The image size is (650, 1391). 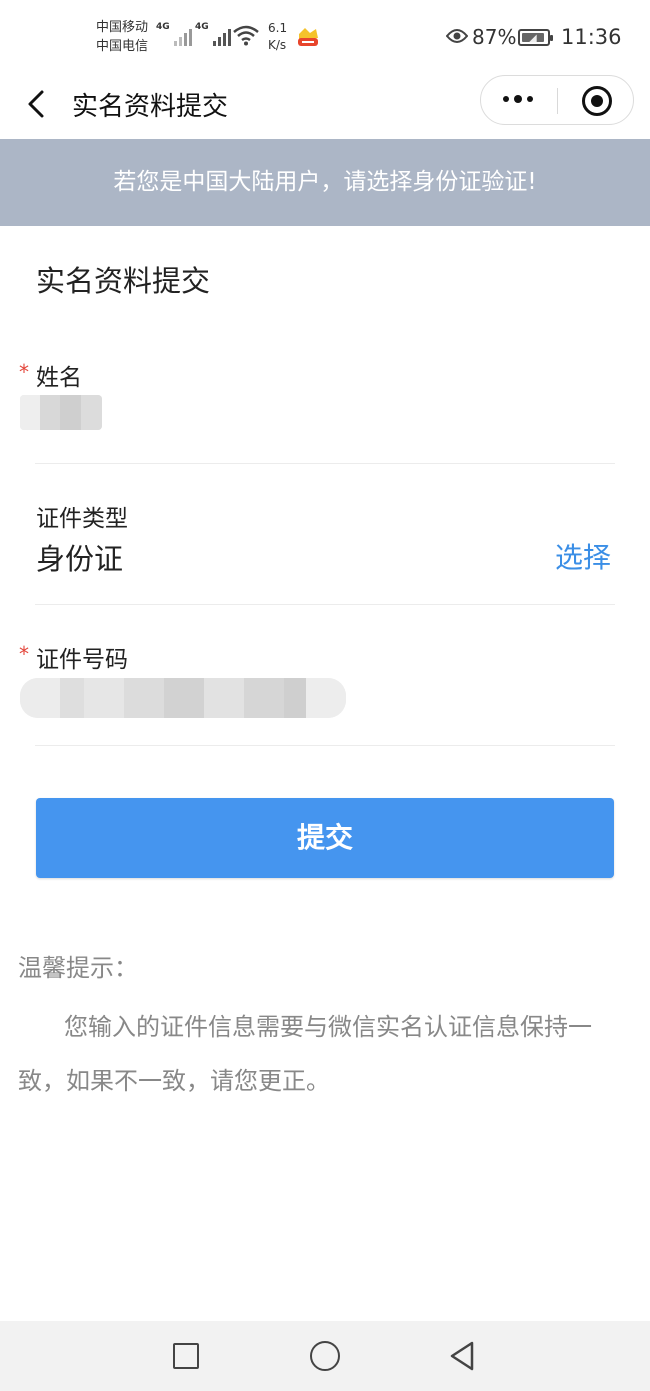 What do you see at coordinates (186, 1356) in the screenshot?
I see `recent-apps-icon` at bounding box center [186, 1356].